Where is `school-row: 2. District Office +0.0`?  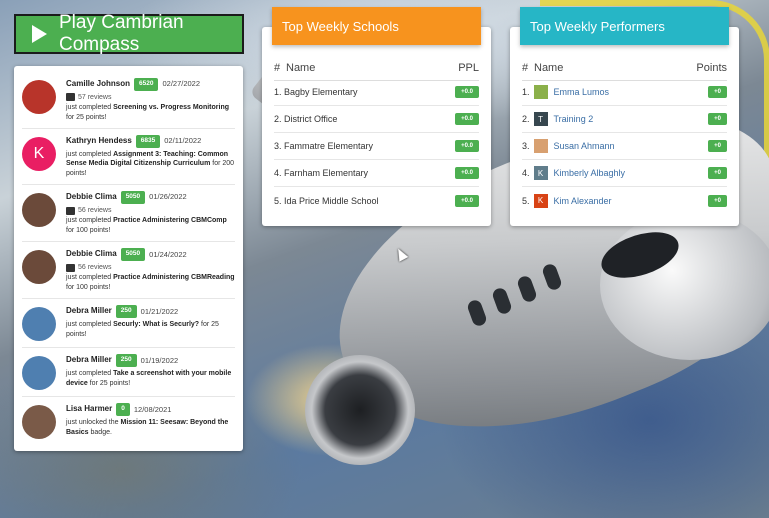 school-row: 2. District Office +0.0 is located at coordinates (376, 119).